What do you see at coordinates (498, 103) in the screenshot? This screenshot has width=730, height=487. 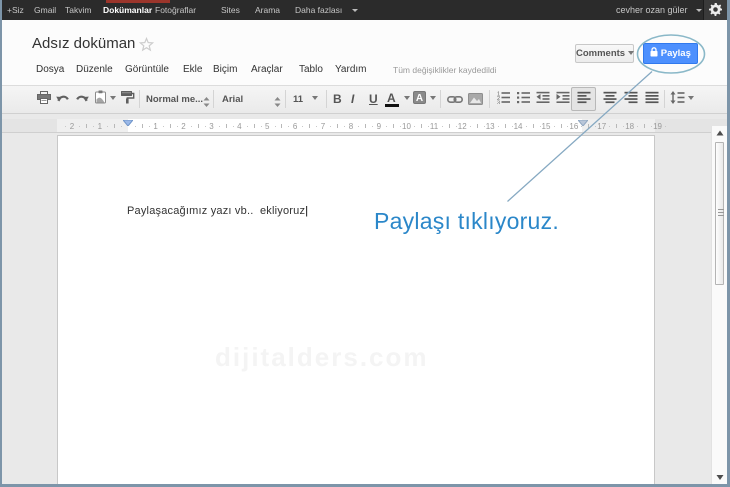 I see `svg-text: 3` at bounding box center [498, 103].